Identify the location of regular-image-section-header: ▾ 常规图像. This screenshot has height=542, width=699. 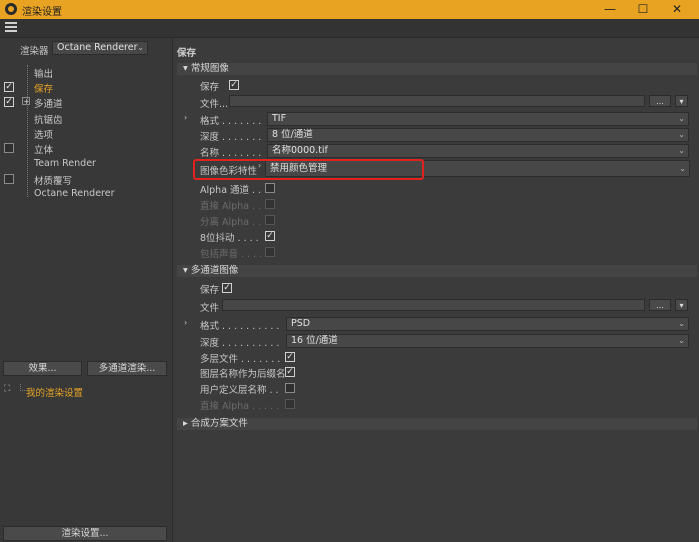
(437, 69).